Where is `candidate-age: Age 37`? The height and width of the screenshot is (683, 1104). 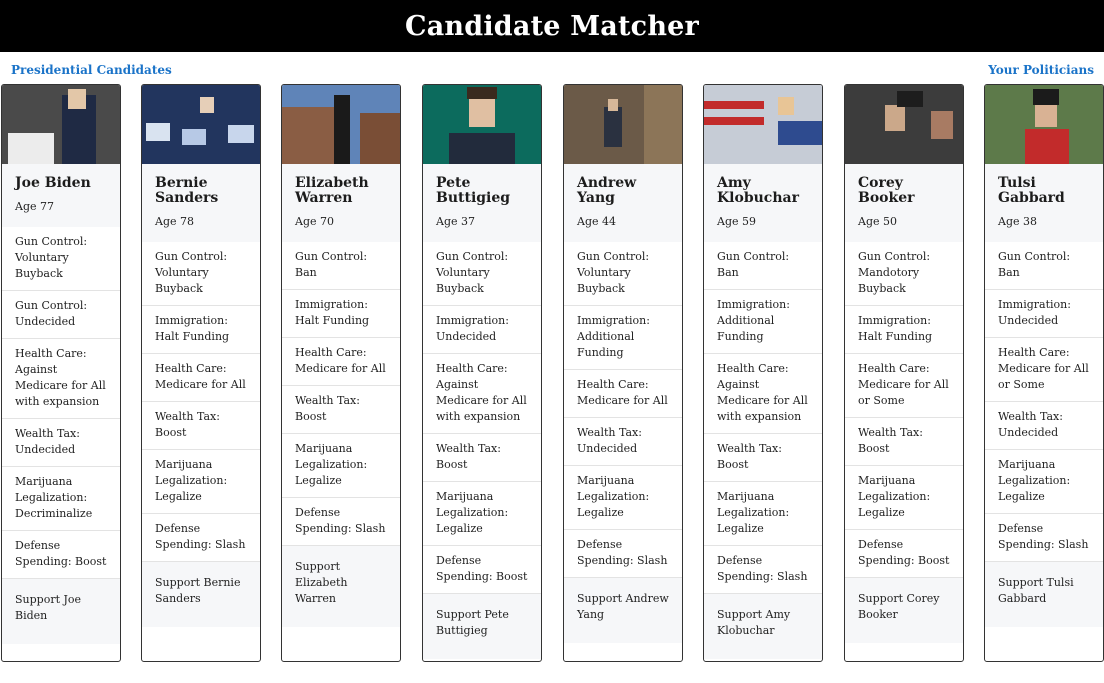
candidate-age: Age 37 is located at coordinates (455, 221).